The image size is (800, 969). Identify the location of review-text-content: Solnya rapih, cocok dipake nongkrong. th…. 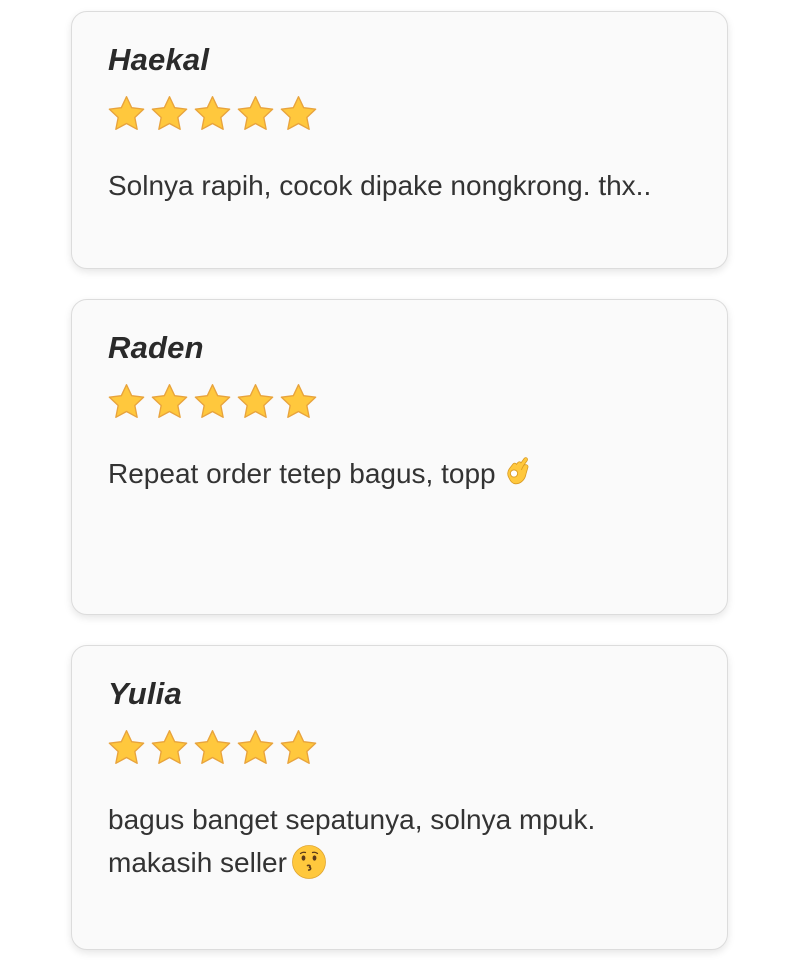
(380, 185).